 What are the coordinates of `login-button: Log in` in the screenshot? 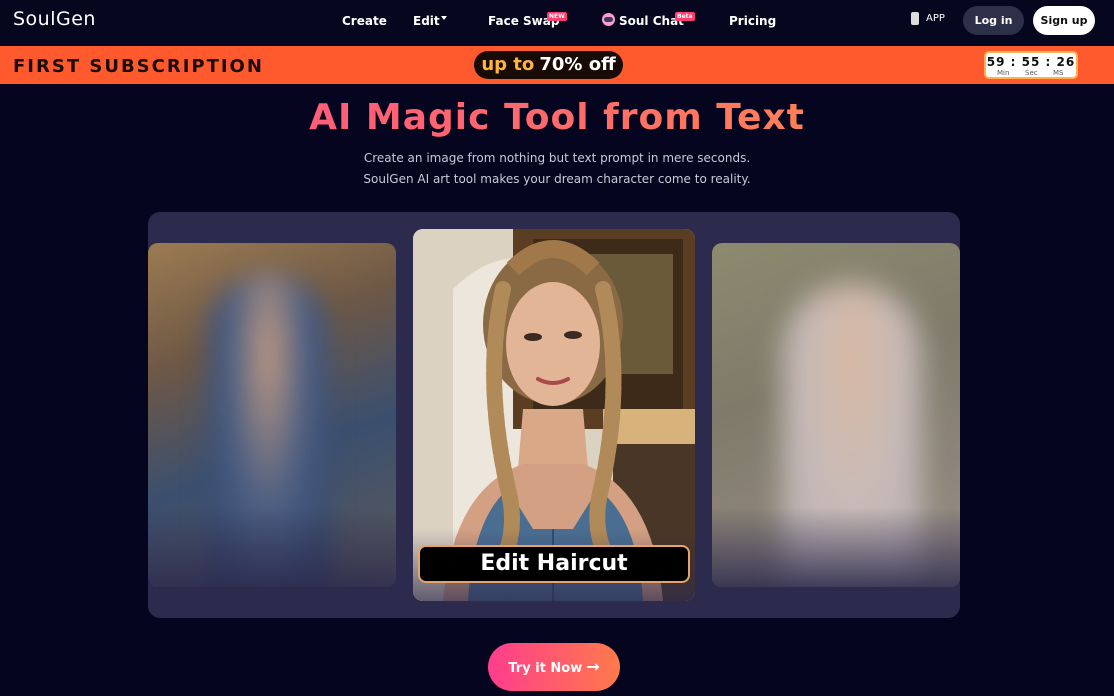 It's located at (993, 20).